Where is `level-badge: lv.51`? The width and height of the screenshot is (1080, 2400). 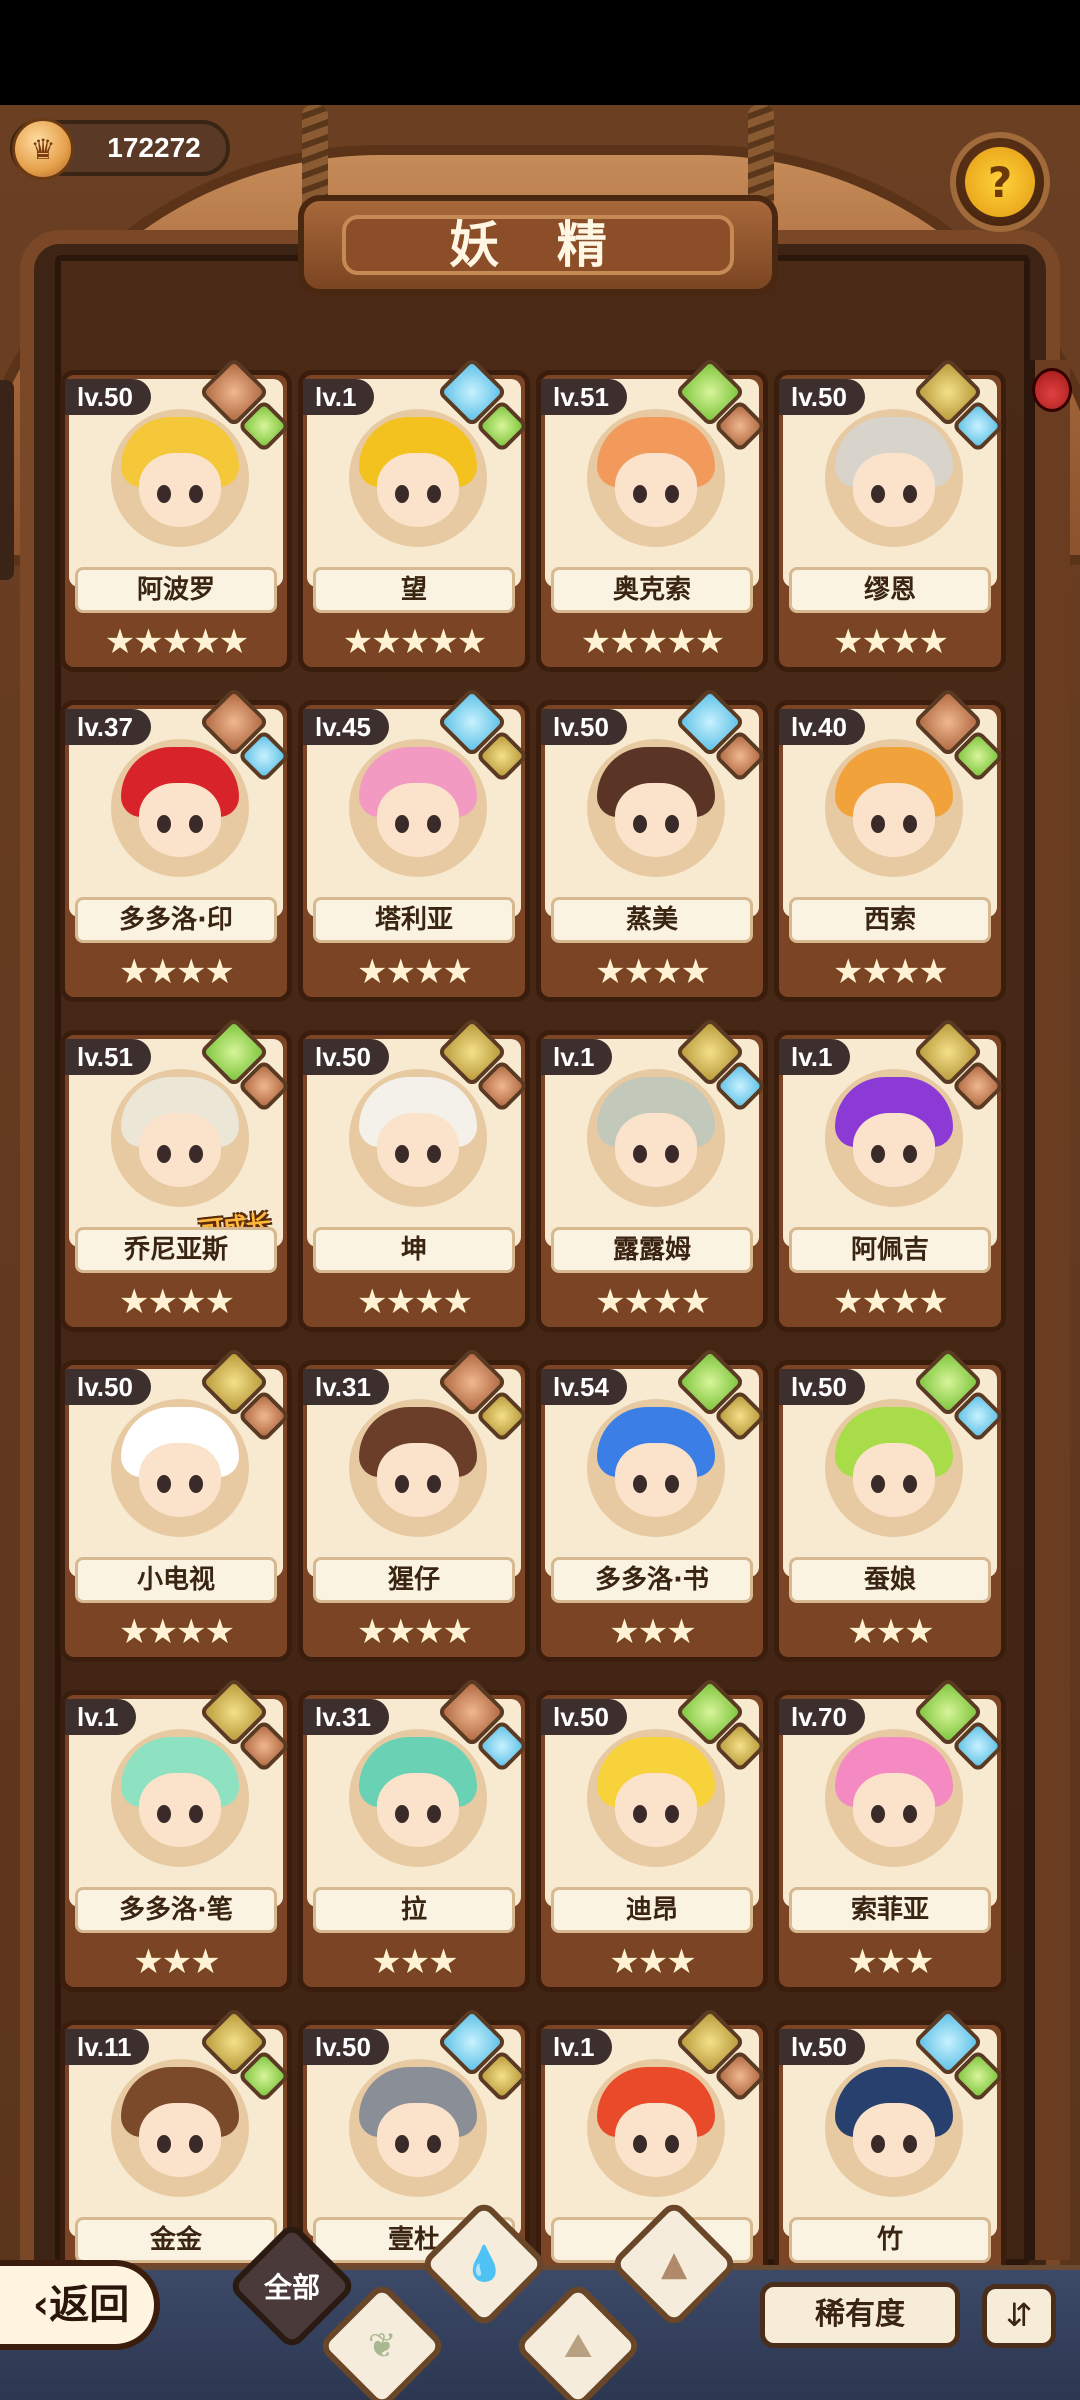
level-badge: lv.51 is located at coordinates (584, 397).